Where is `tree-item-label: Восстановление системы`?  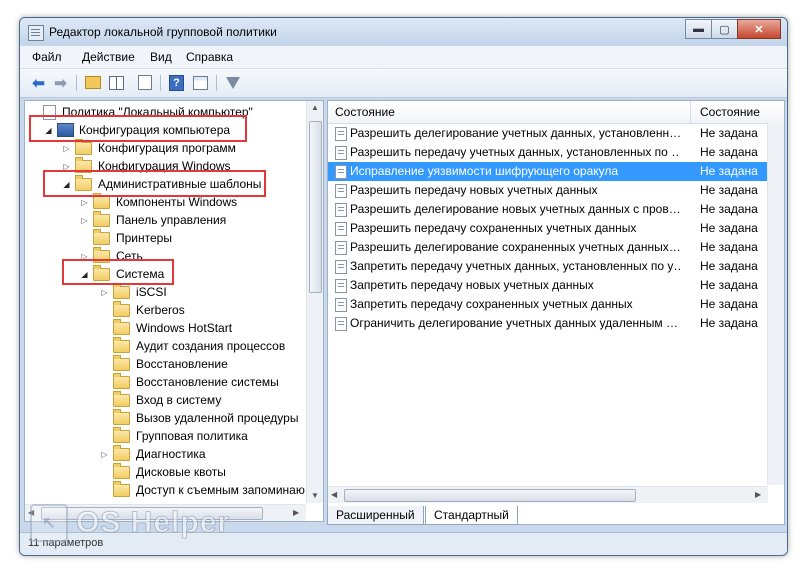
tree-item-label: Восстановление системы is located at coordinates (207, 382).